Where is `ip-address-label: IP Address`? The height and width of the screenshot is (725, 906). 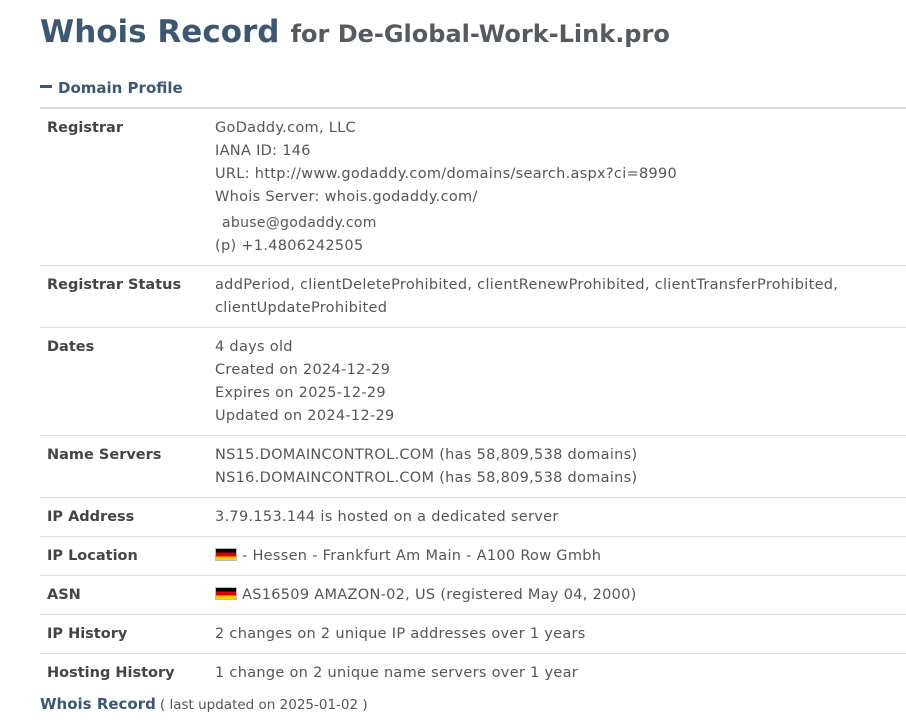
ip-address-label: IP Address is located at coordinates (127, 517).